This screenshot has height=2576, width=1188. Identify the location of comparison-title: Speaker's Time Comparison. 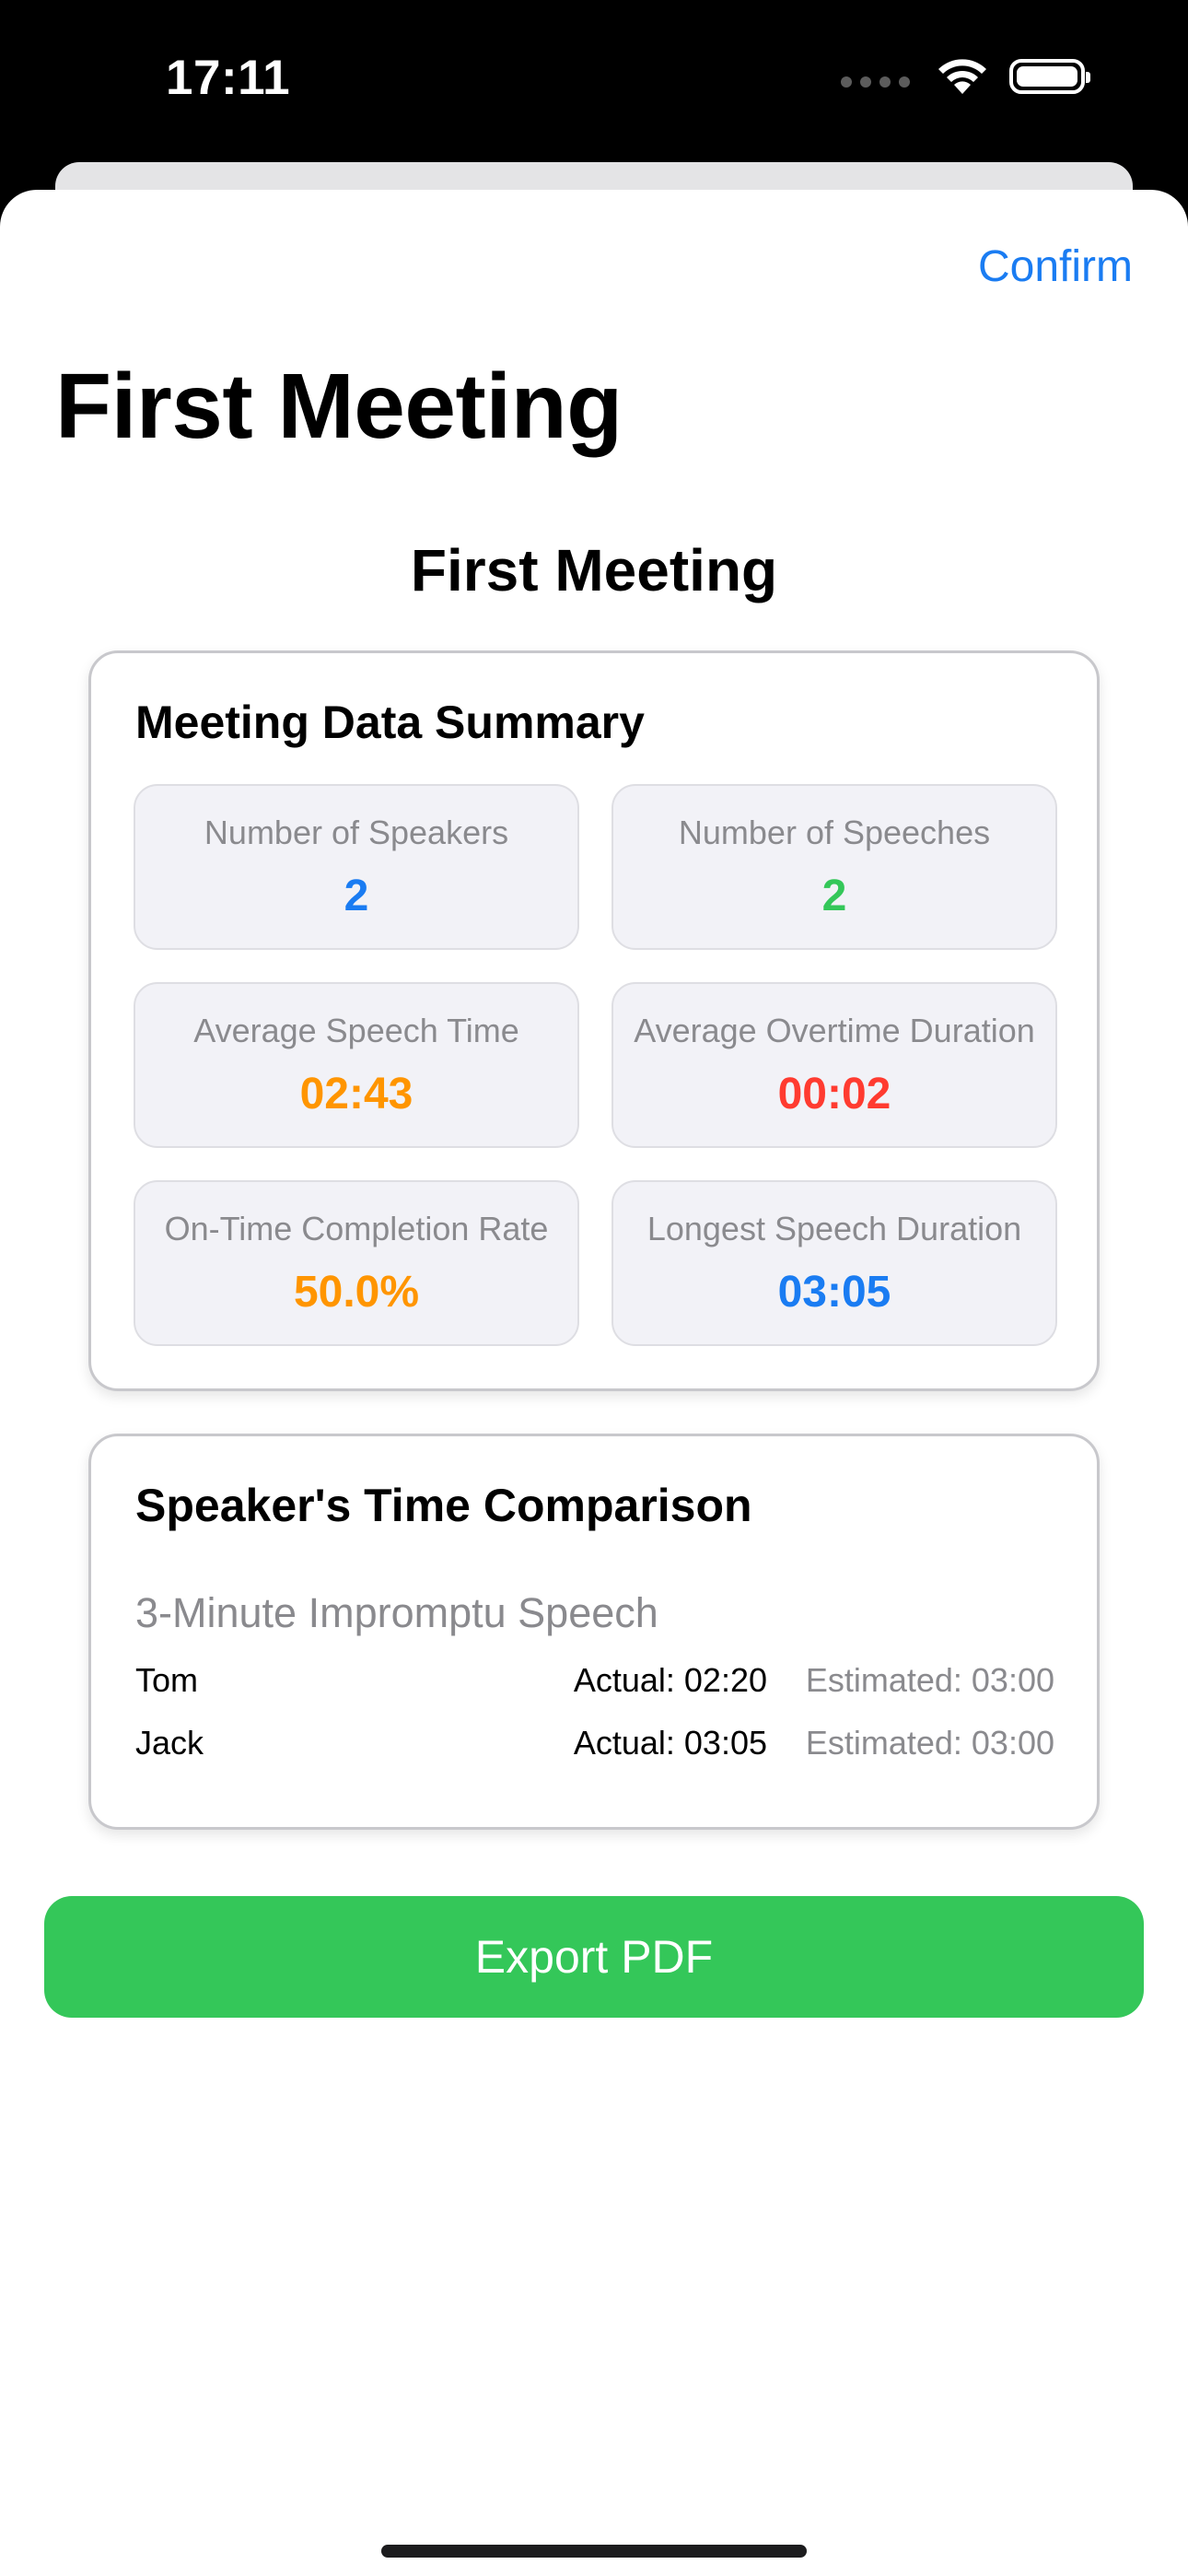
(444, 1505).